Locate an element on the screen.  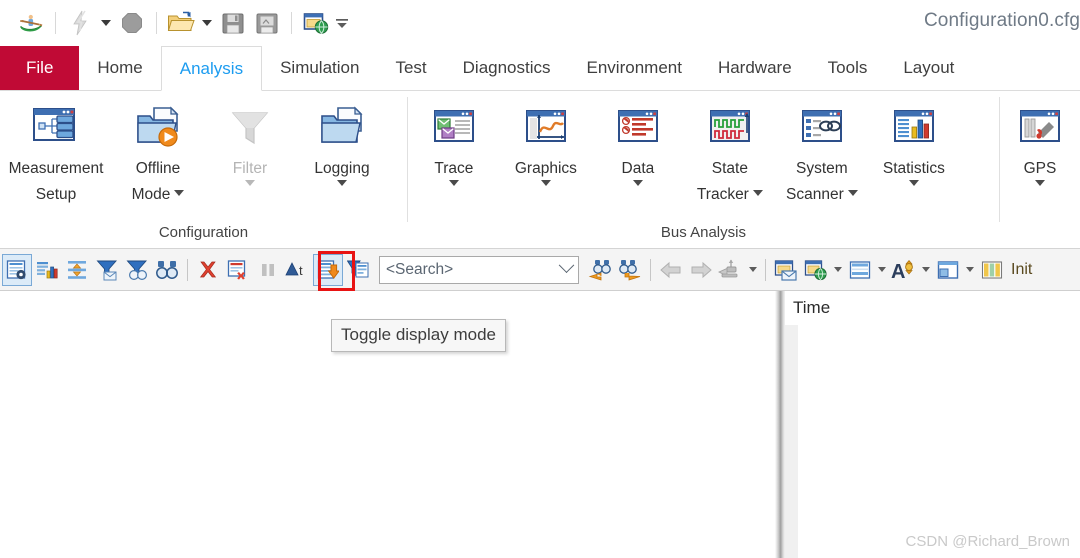
find-next-button is located at coordinates (630, 270).